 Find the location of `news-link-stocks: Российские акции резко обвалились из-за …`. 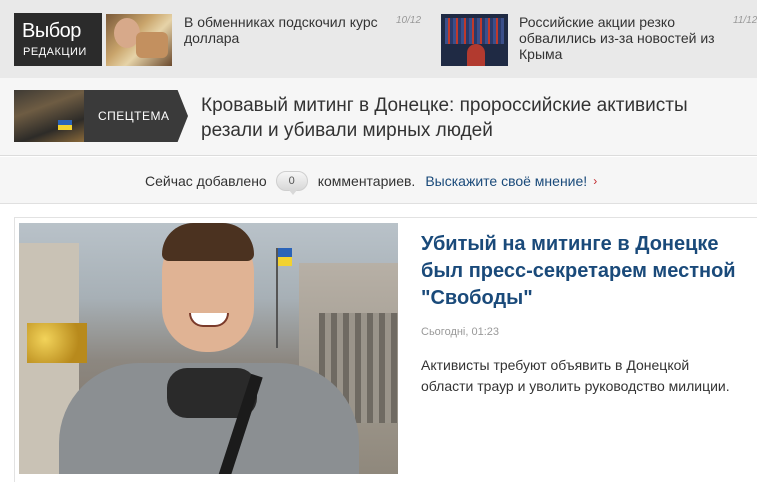

news-link-stocks: Российские акции резко обвалились из-за … is located at coordinates (624, 38).